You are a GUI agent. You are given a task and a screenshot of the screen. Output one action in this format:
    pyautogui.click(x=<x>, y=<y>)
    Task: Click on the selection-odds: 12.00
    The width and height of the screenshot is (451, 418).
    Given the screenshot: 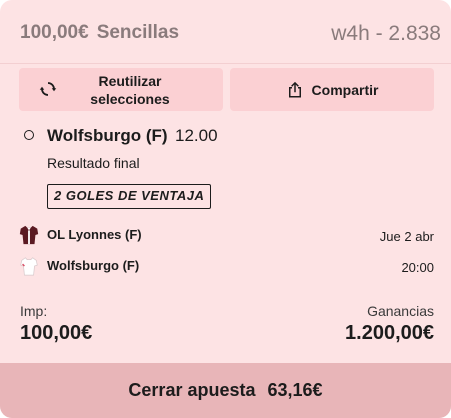 What is the action you would take?
    pyautogui.click(x=196, y=135)
    